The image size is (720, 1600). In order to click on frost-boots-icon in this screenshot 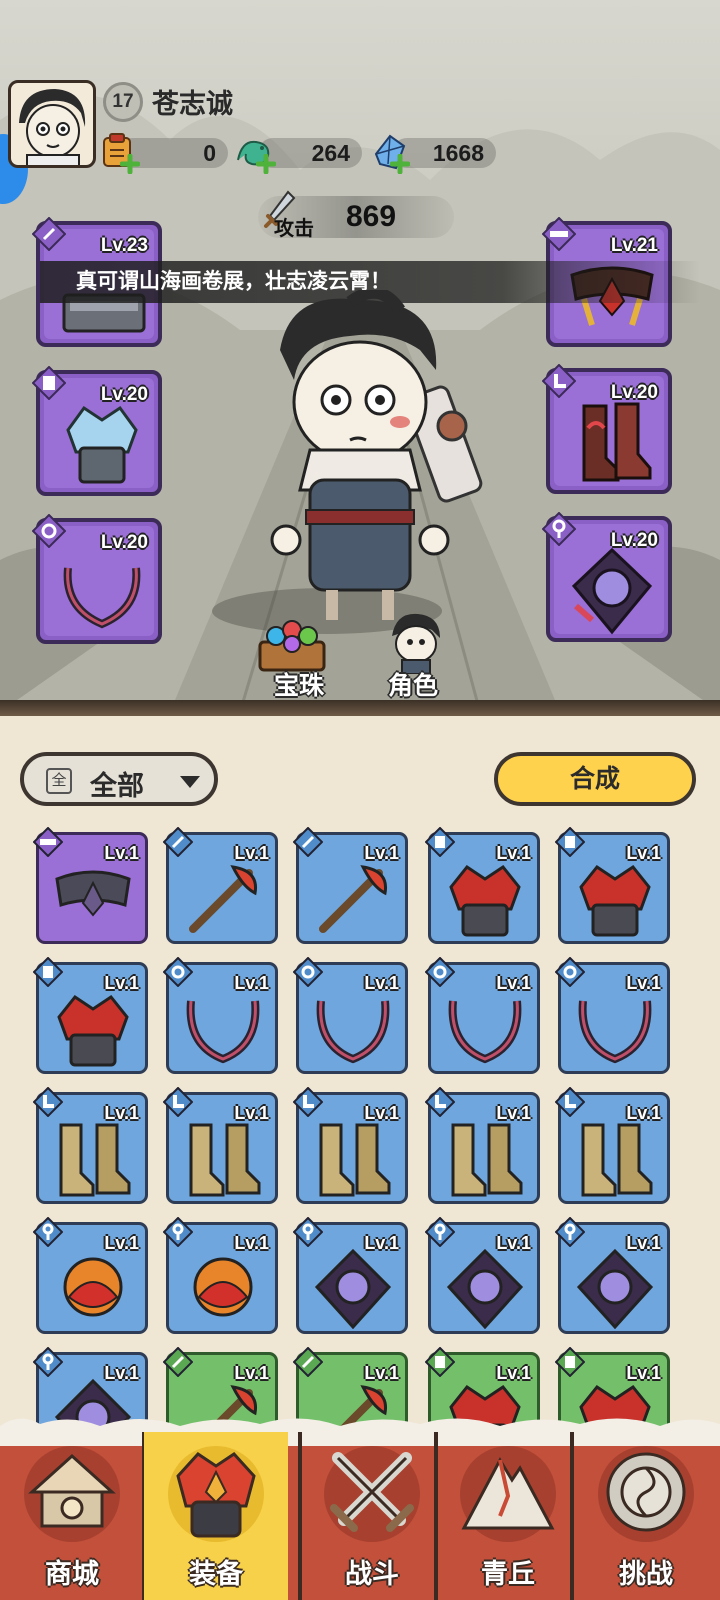, I will do `click(95, 1160)`.